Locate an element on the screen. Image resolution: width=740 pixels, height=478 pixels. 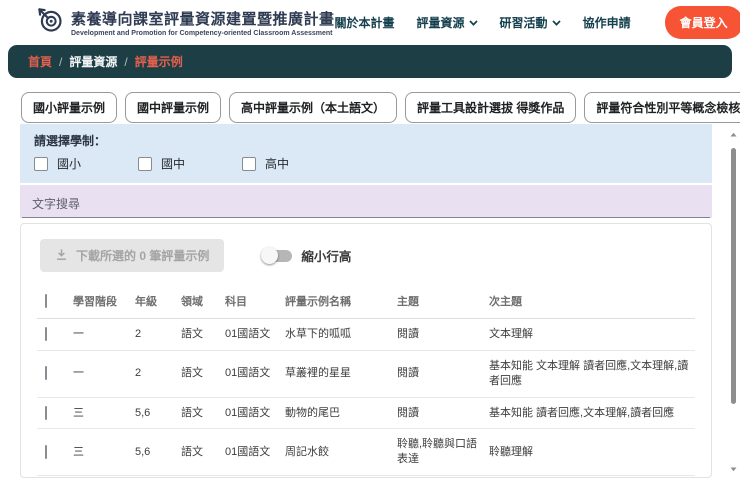
member-login-button: 會員登入 is located at coordinates (702, 22).